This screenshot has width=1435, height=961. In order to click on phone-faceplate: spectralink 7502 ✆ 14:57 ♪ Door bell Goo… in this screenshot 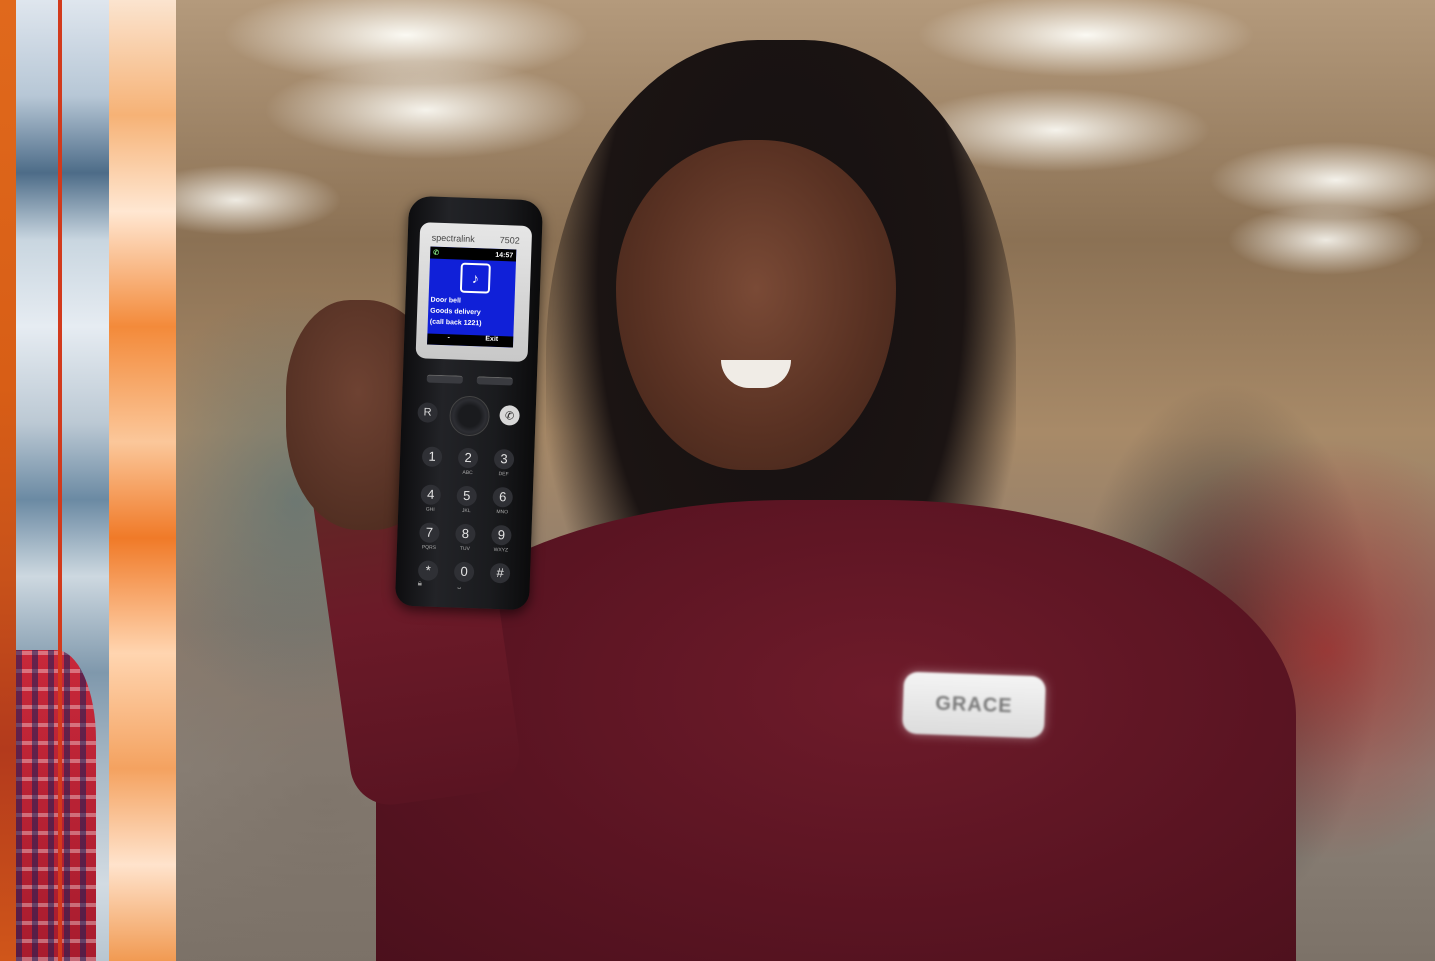, I will do `click(474, 292)`.